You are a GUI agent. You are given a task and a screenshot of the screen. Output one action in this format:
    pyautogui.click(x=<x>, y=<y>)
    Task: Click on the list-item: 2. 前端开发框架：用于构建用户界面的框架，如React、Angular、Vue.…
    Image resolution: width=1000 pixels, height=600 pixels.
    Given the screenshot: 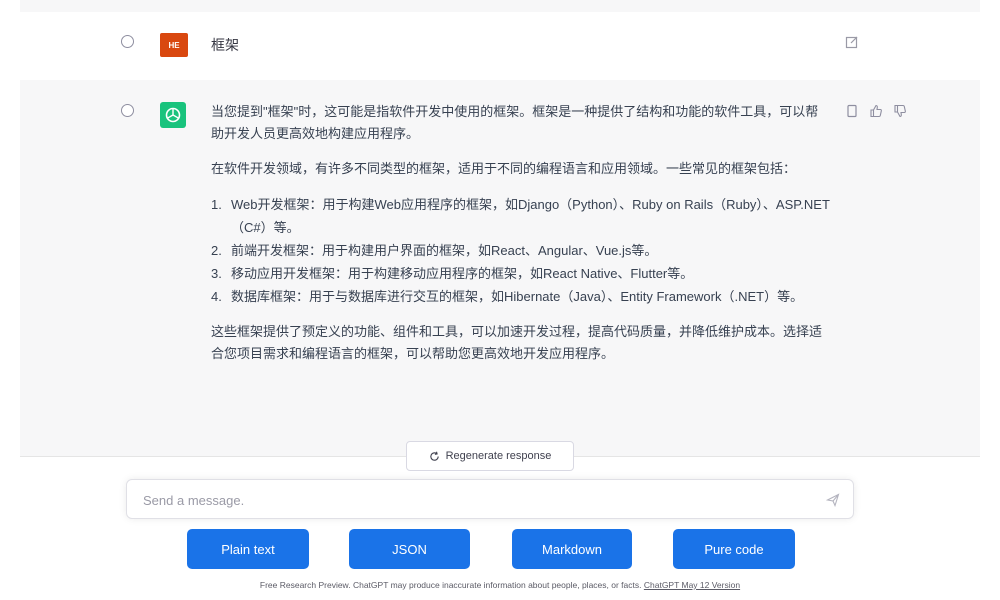 What is the action you would take?
    pyautogui.click(x=434, y=250)
    